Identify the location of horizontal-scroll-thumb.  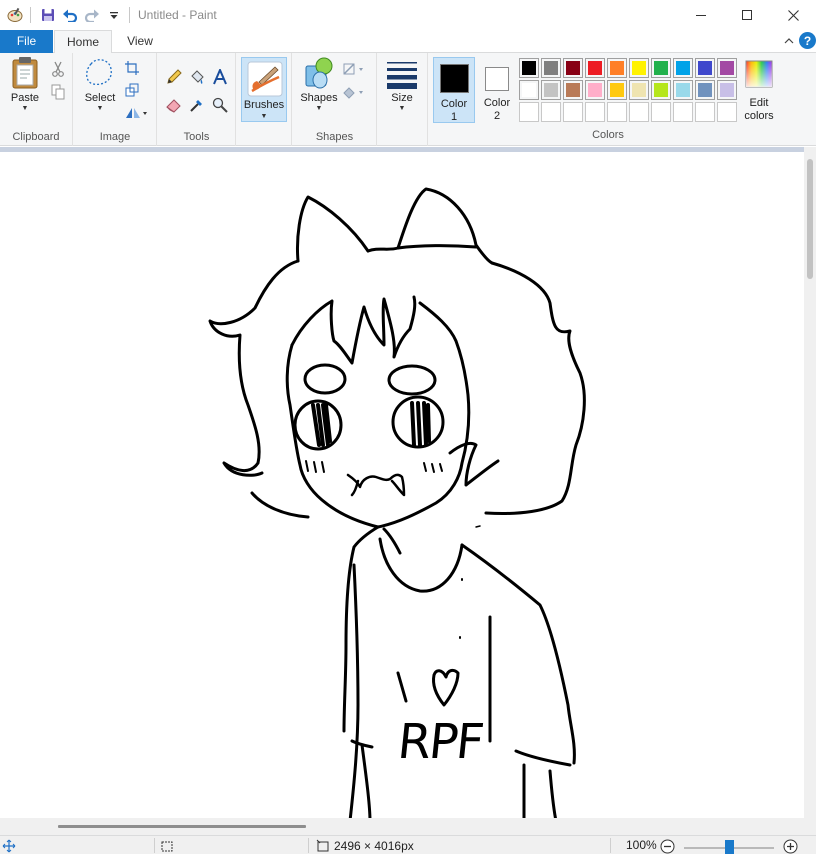
(182, 826).